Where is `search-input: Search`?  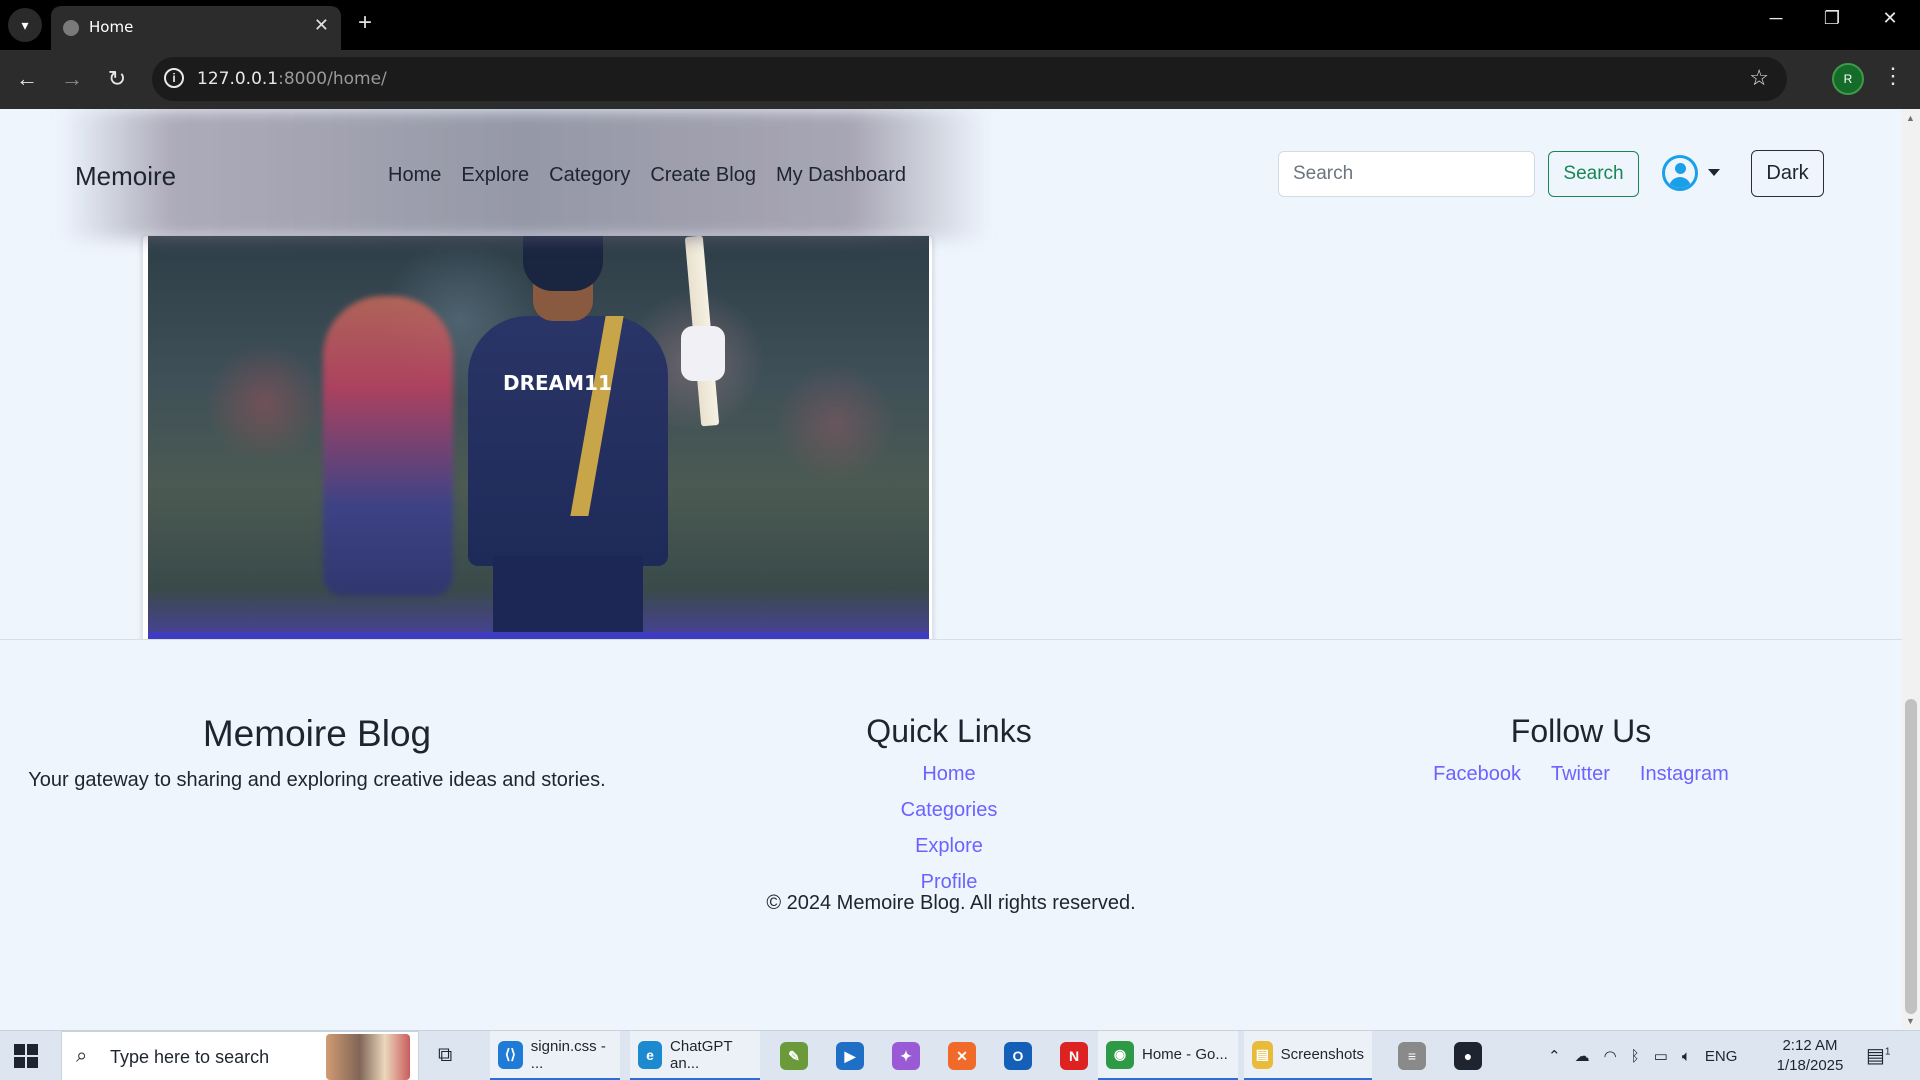
search-input: Search is located at coordinates (1406, 174).